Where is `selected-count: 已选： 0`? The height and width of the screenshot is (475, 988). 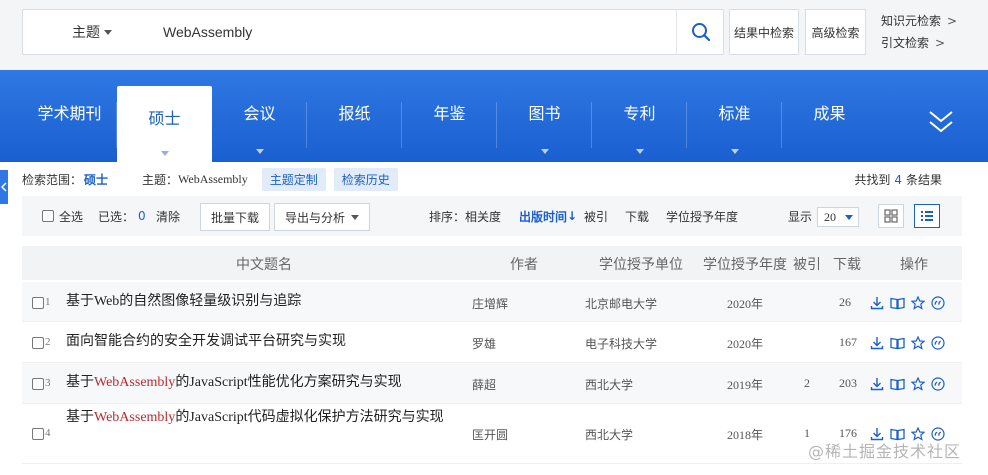
selected-count: 已选： 0 is located at coordinates (122, 216).